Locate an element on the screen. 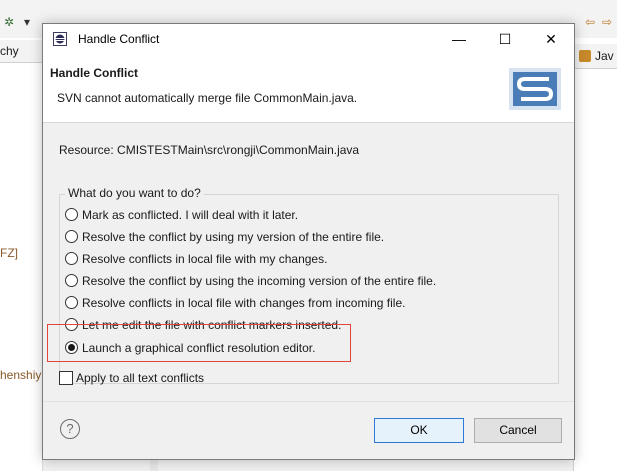 This screenshot has height=471, width=617. right-panel is located at coordinates (595, 254).